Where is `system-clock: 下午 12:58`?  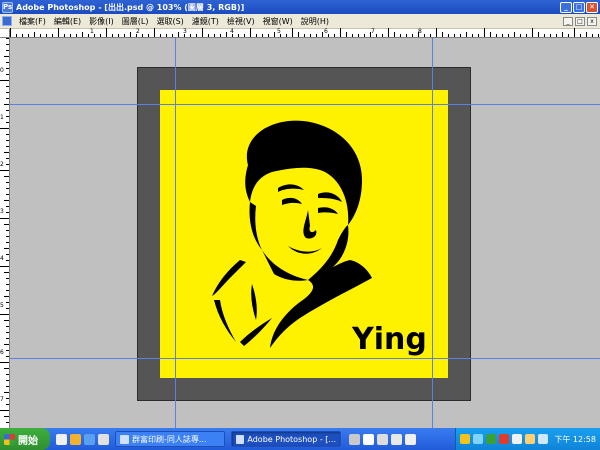
system-clock: 下午 12:58 is located at coordinates (575, 439).